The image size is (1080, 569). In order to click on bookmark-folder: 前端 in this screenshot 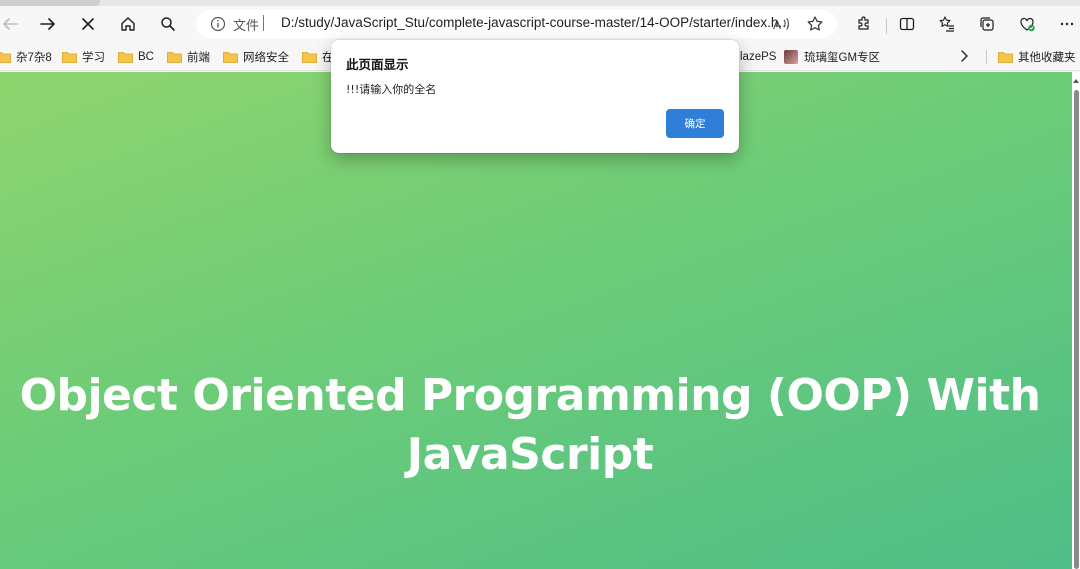, I will do `click(188, 56)`.